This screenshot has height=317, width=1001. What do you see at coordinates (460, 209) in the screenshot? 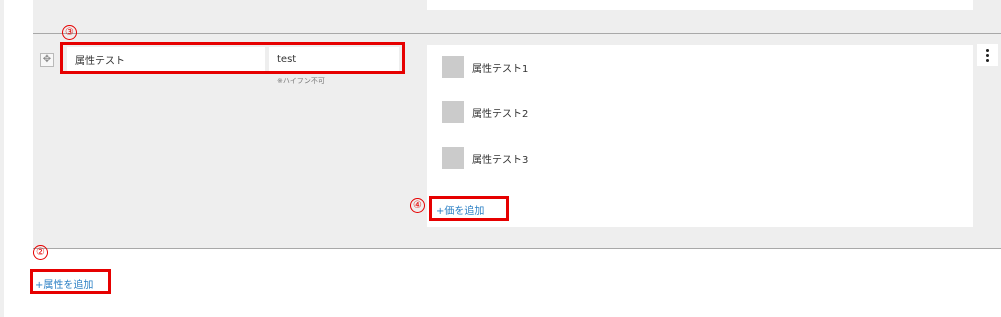
I see `add-value-link: +価を追加` at bounding box center [460, 209].